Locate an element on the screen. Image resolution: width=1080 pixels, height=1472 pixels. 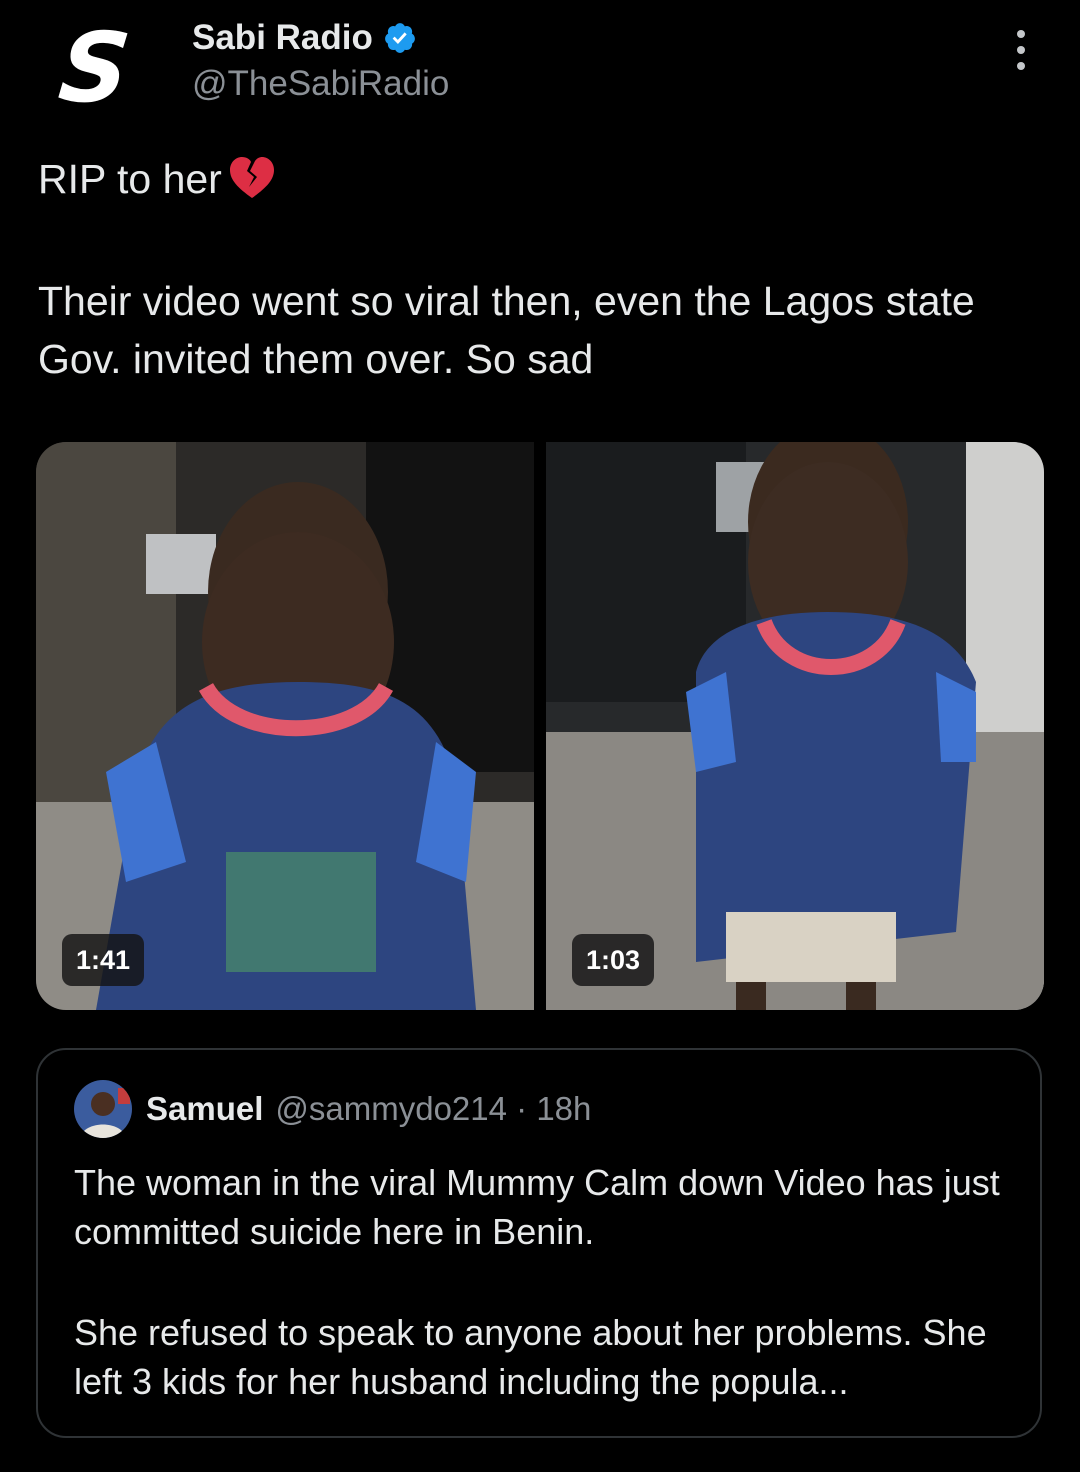
avatar-image is located at coordinates (103, 1109).